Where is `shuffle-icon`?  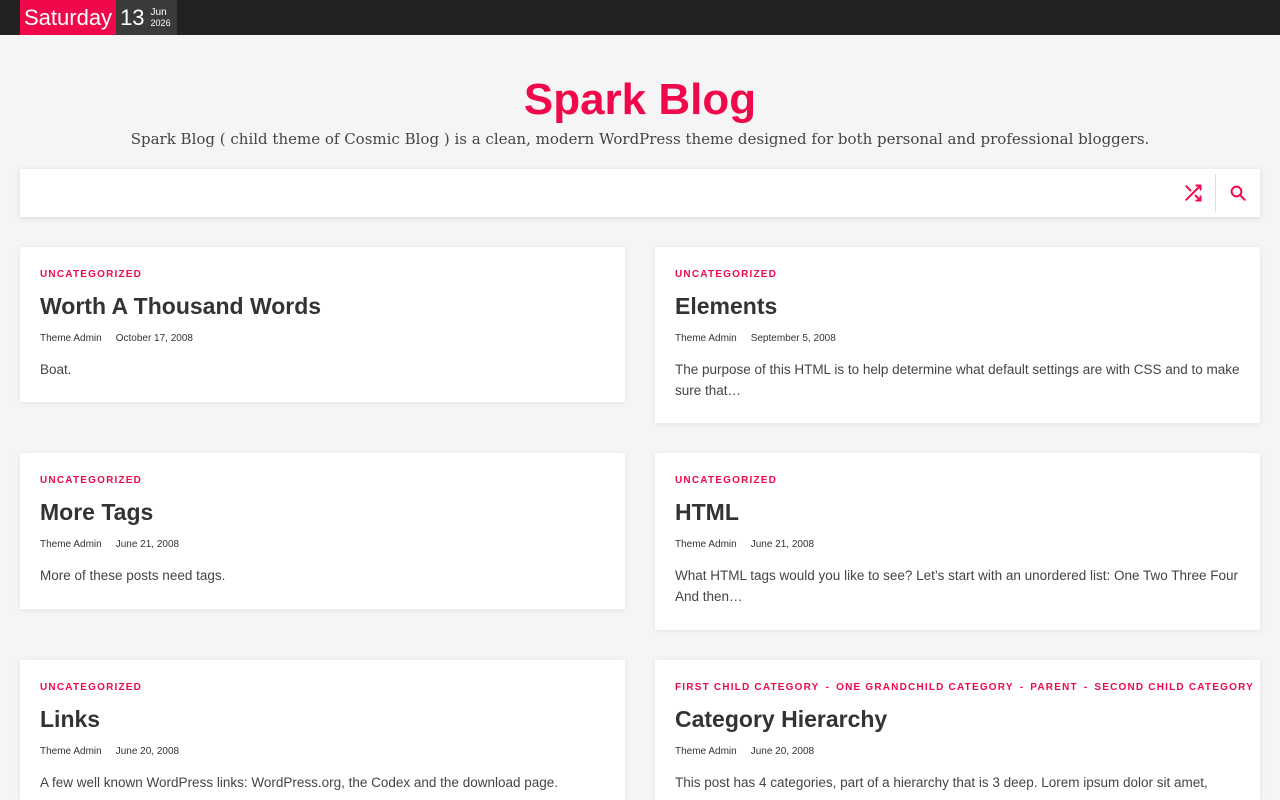 shuffle-icon is located at coordinates (1193, 193).